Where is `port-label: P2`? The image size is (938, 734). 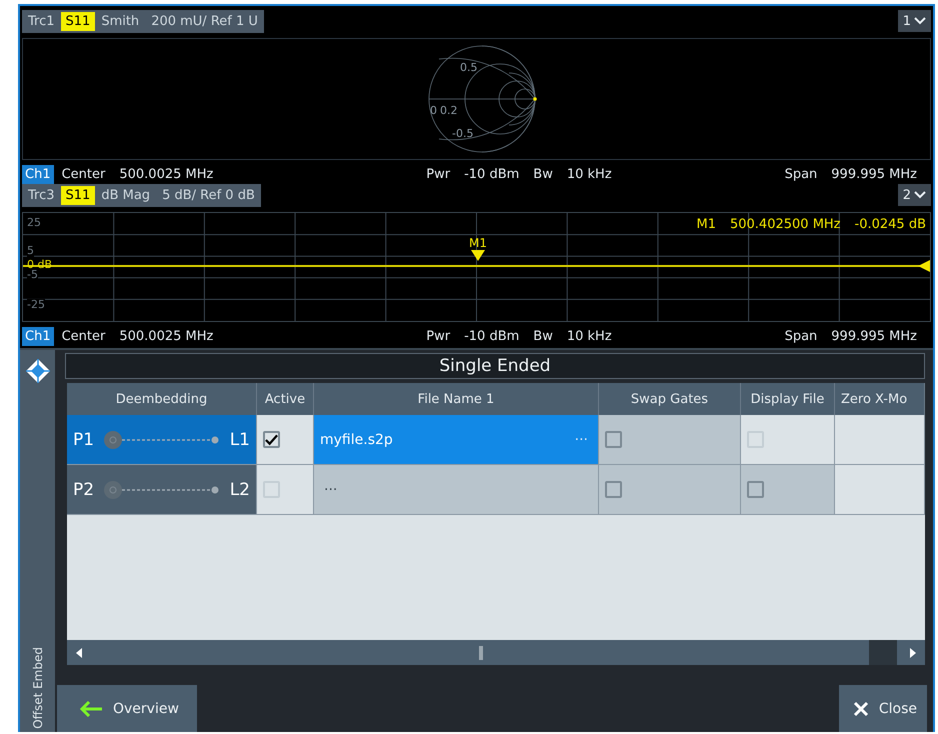
port-label: P2 is located at coordinates (83, 490).